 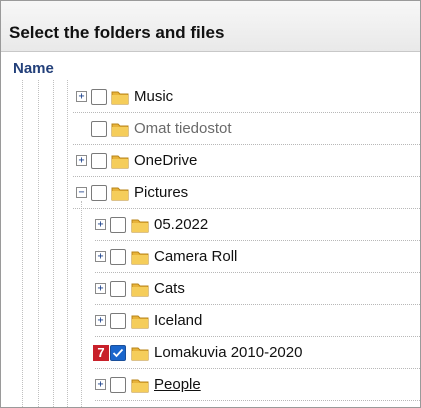 What do you see at coordinates (101, 353) in the screenshot?
I see `step-number-badge: 7` at bounding box center [101, 353].